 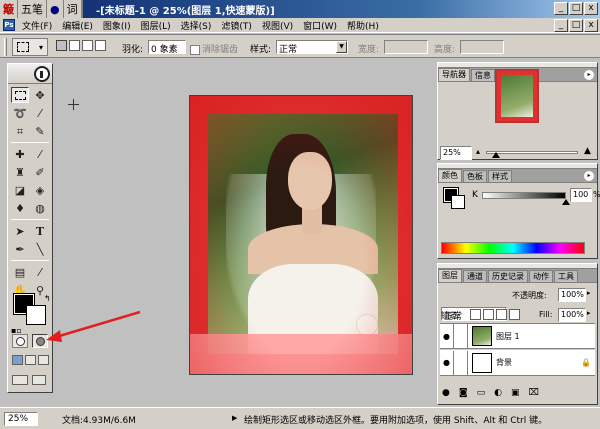 I want to click on fill-input: 100%, so click(x=572, y=315).